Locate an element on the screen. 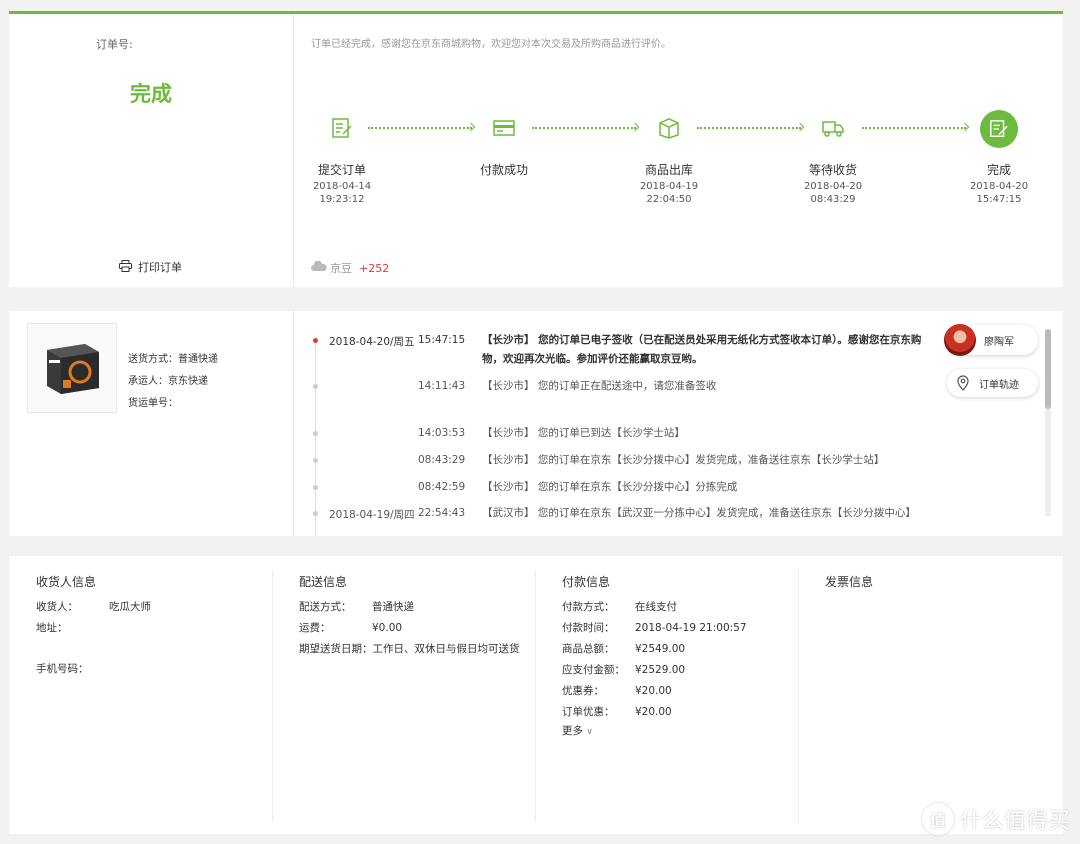 The image size is (1080, 844). delivery-title: 配送信息 is located at coordinates (323, 582).